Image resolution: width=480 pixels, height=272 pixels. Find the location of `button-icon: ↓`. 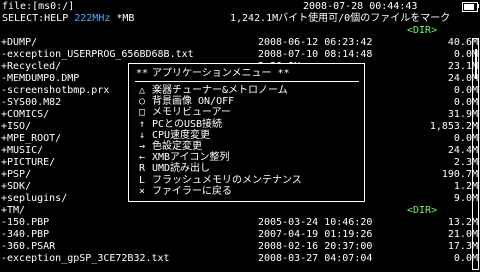

button-icon: ↓ is located at coordinates (142, 135).